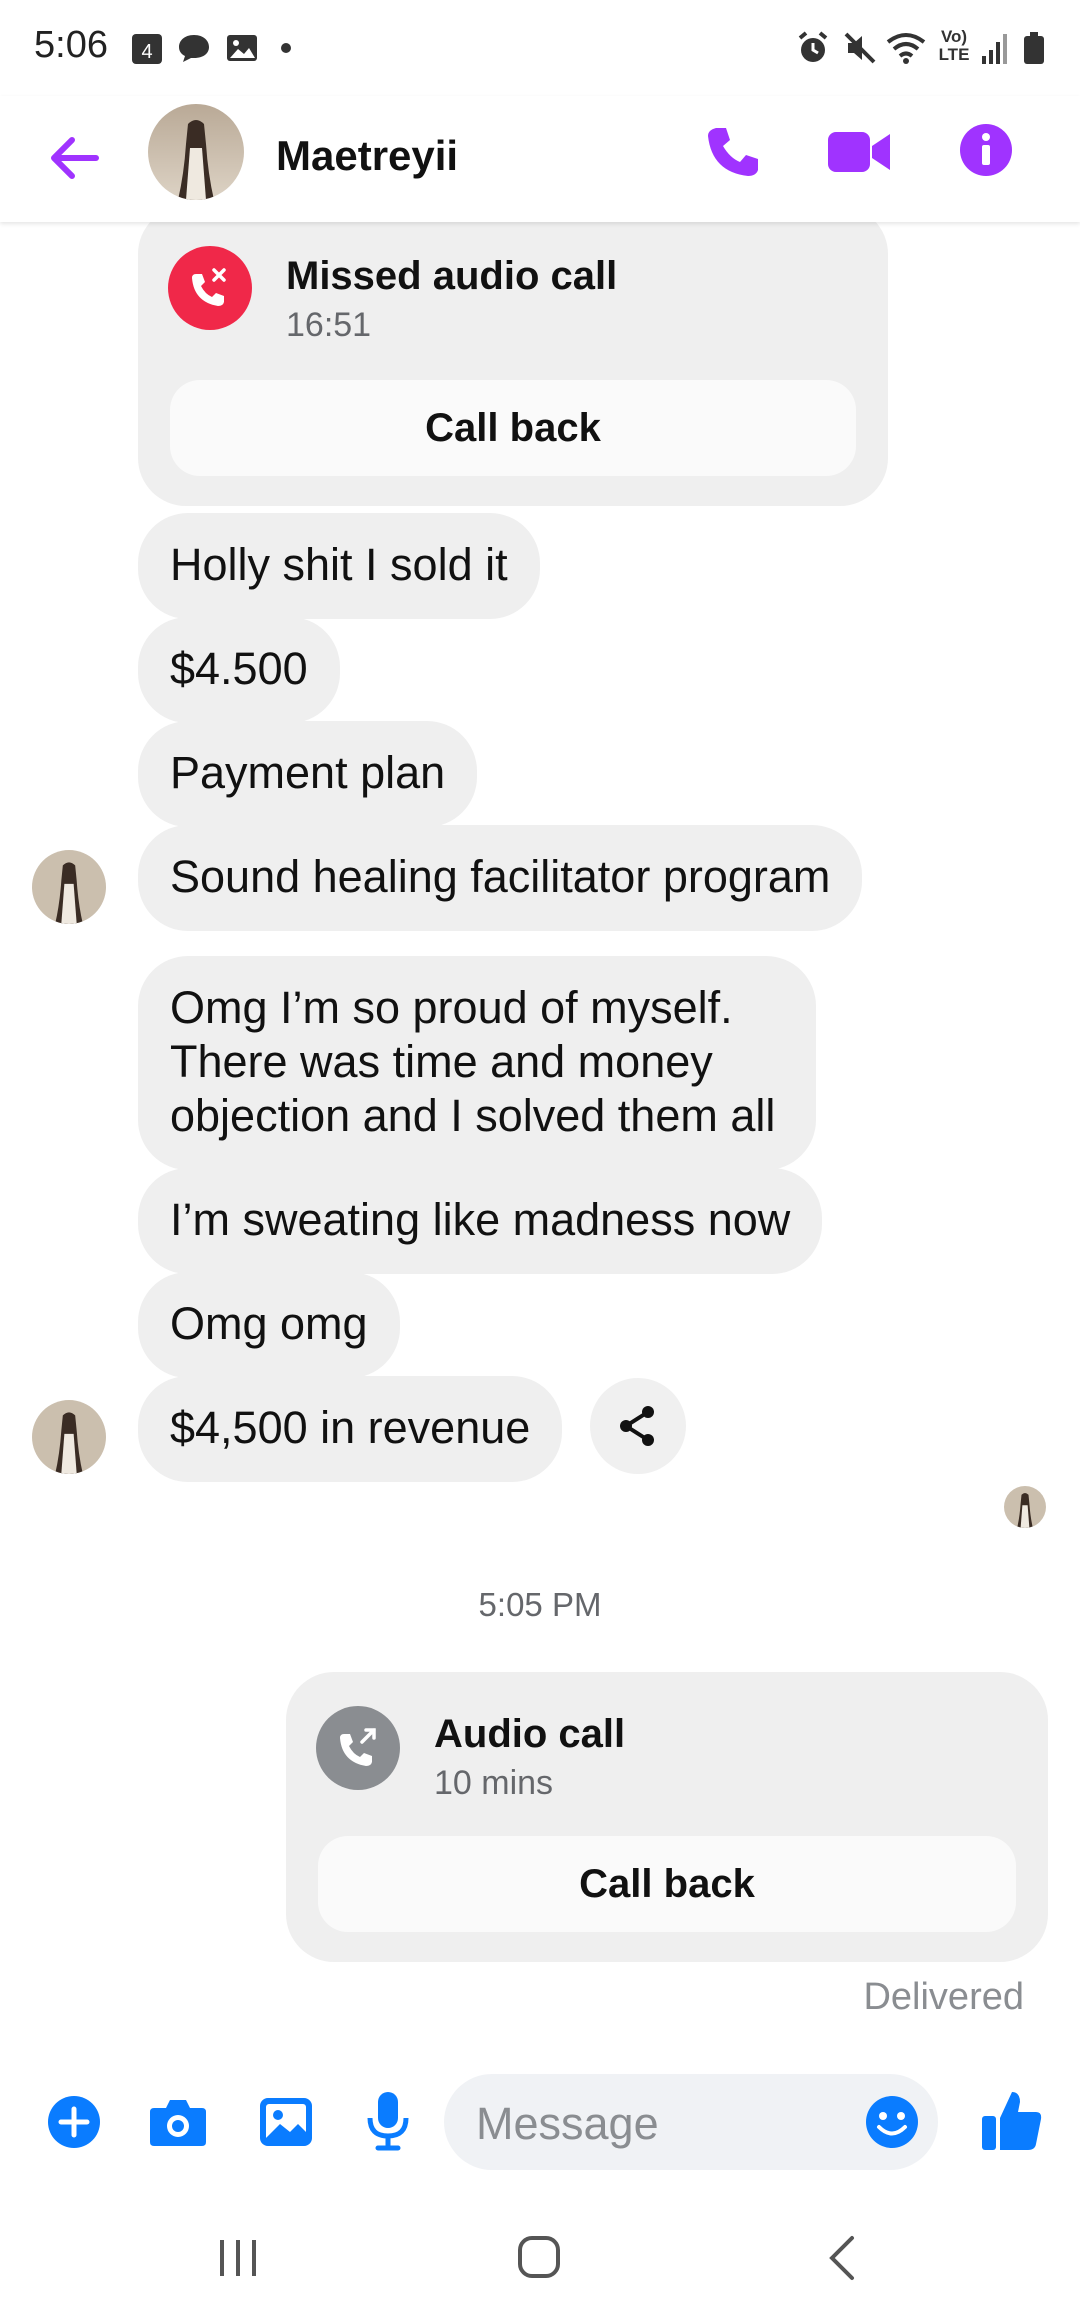 This screenshot has height=2316, width=1080. Describe the element at coordinates (691, 2122) in the screenshot. I see `message-input: Message` at that location.